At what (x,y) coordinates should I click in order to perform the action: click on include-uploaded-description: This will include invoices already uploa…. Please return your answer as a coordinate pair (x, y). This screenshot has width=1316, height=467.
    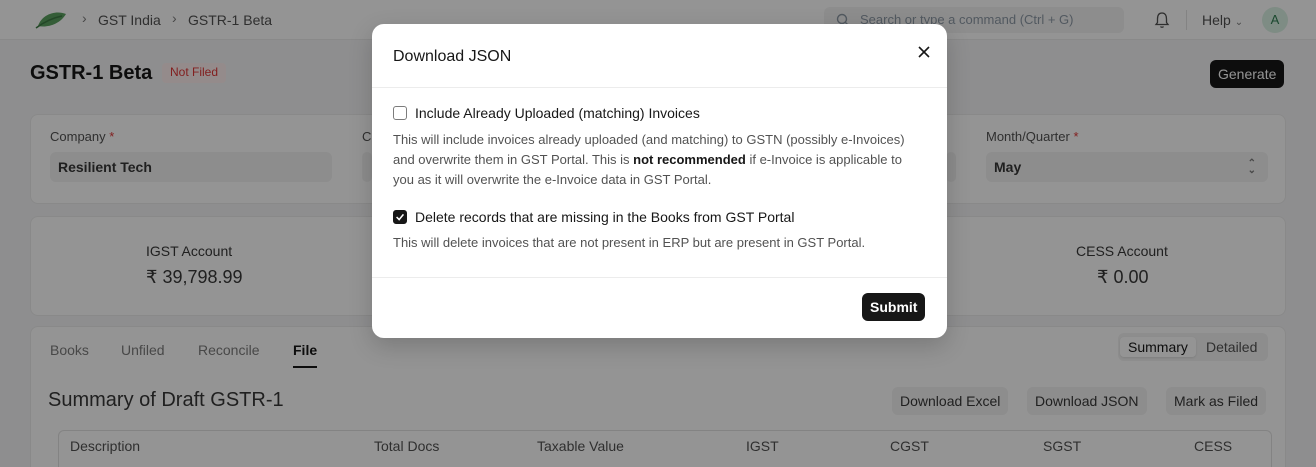
    Looking at the image, I should click on (649, 159).